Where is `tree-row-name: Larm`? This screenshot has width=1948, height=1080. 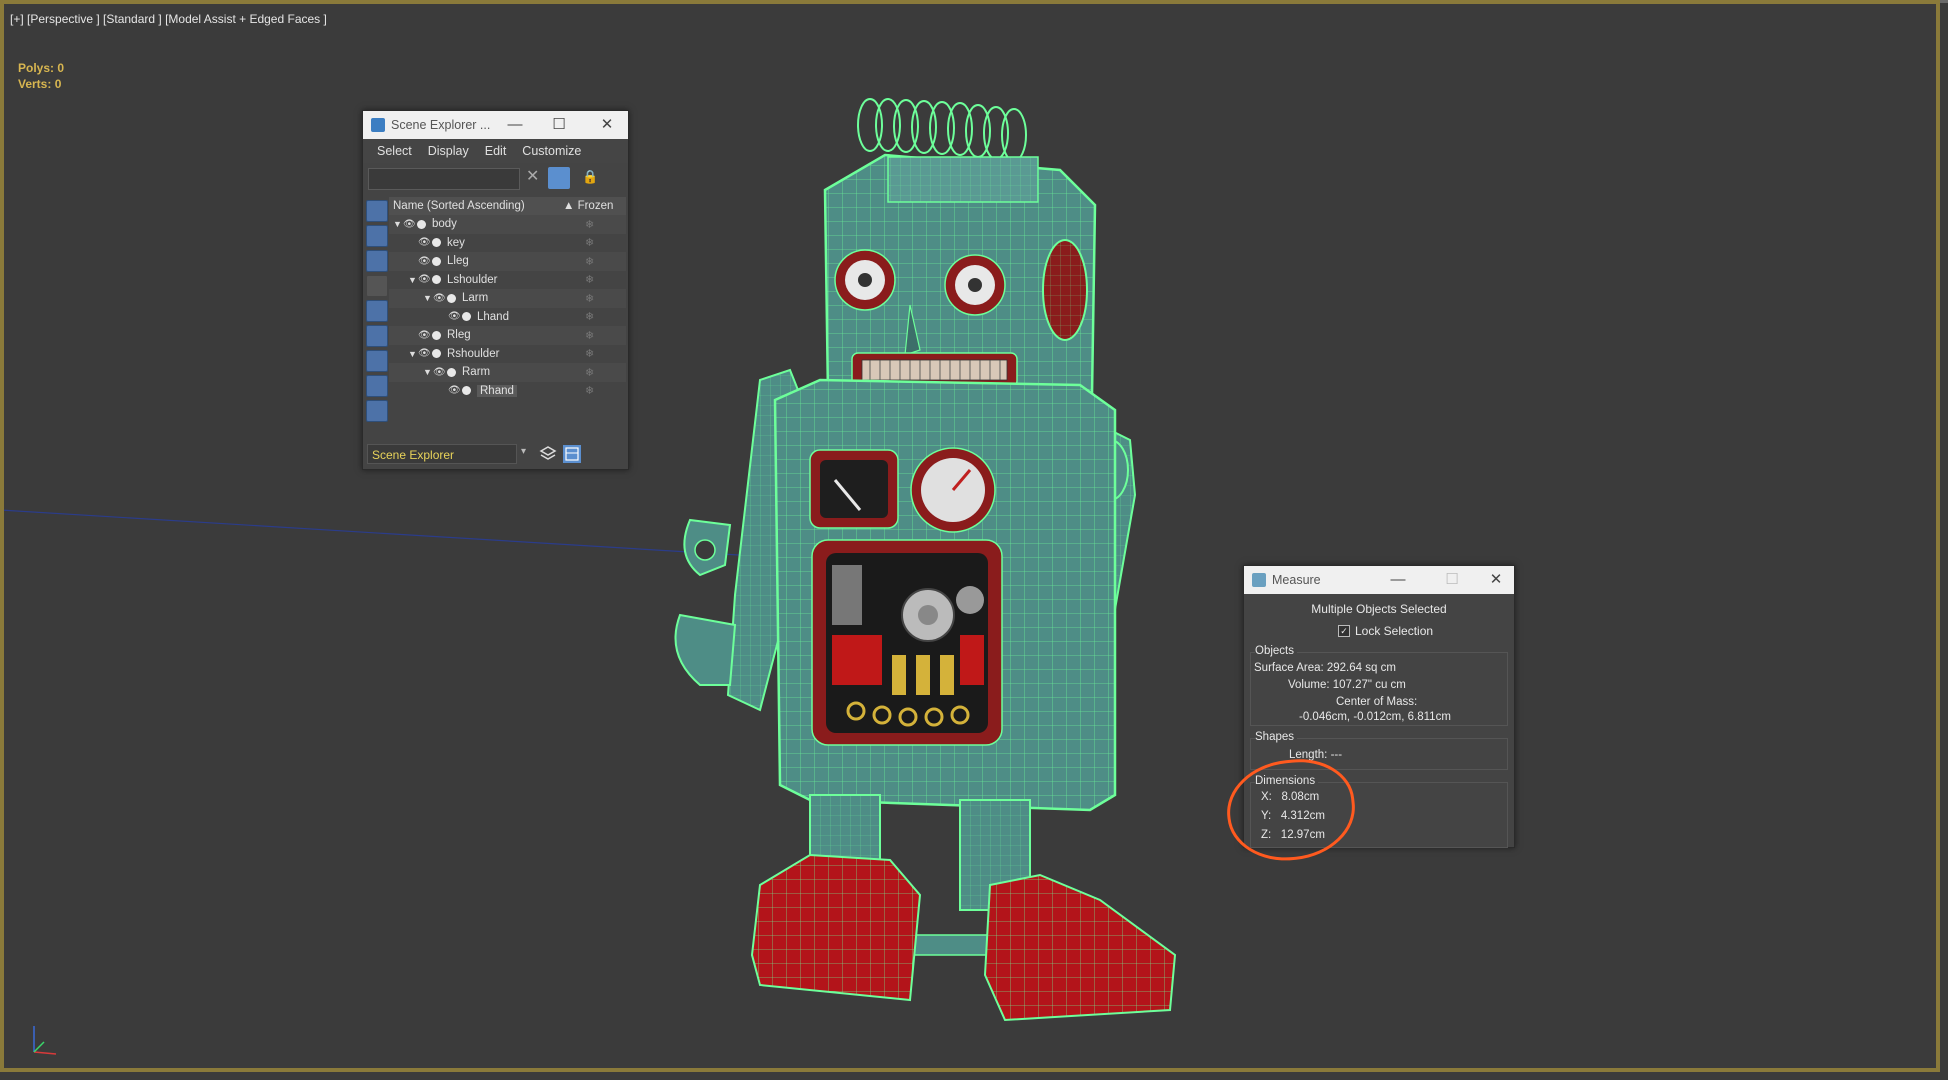 tree-row-name: Larm is located at coordinates (475, 298).